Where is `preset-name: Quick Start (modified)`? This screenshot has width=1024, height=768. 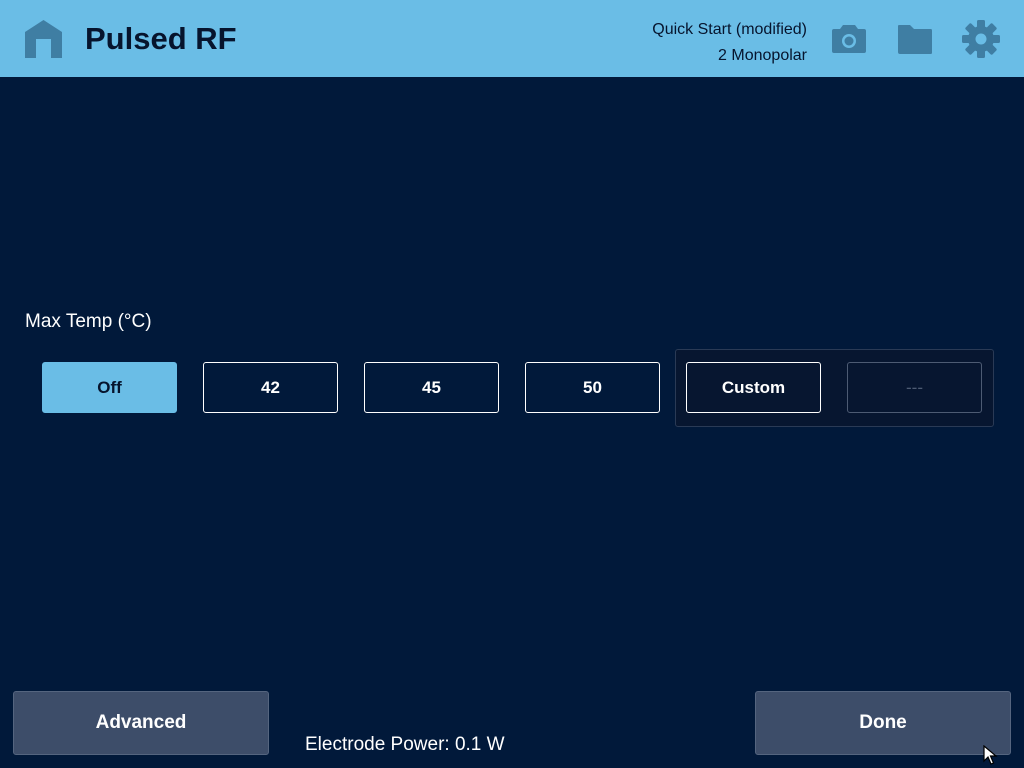
preset-name: Quick Start (modified) is located at coordinates (729, 29).